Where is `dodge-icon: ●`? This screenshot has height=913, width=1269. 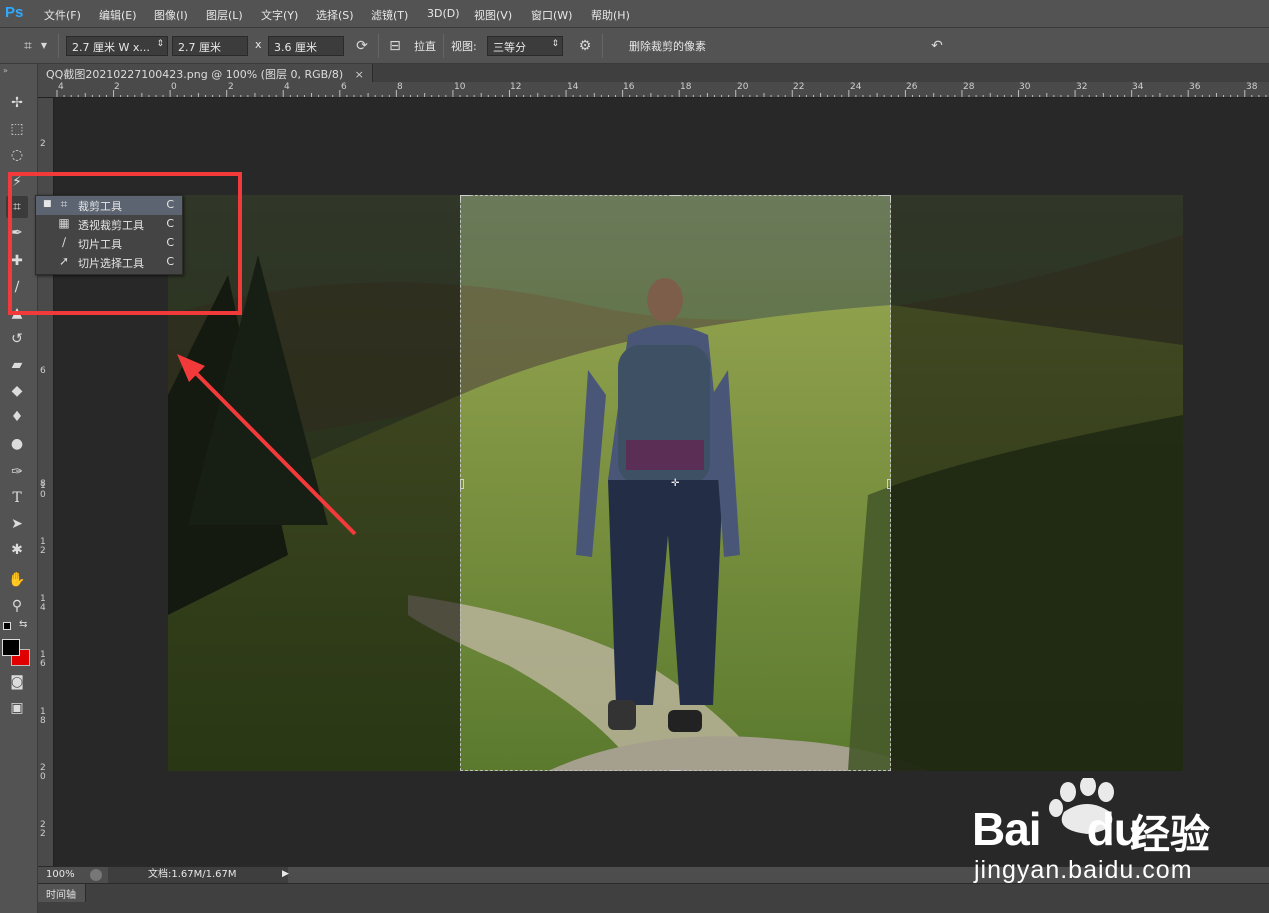 dodge-icon: ● is located at coordinates (17, 444).